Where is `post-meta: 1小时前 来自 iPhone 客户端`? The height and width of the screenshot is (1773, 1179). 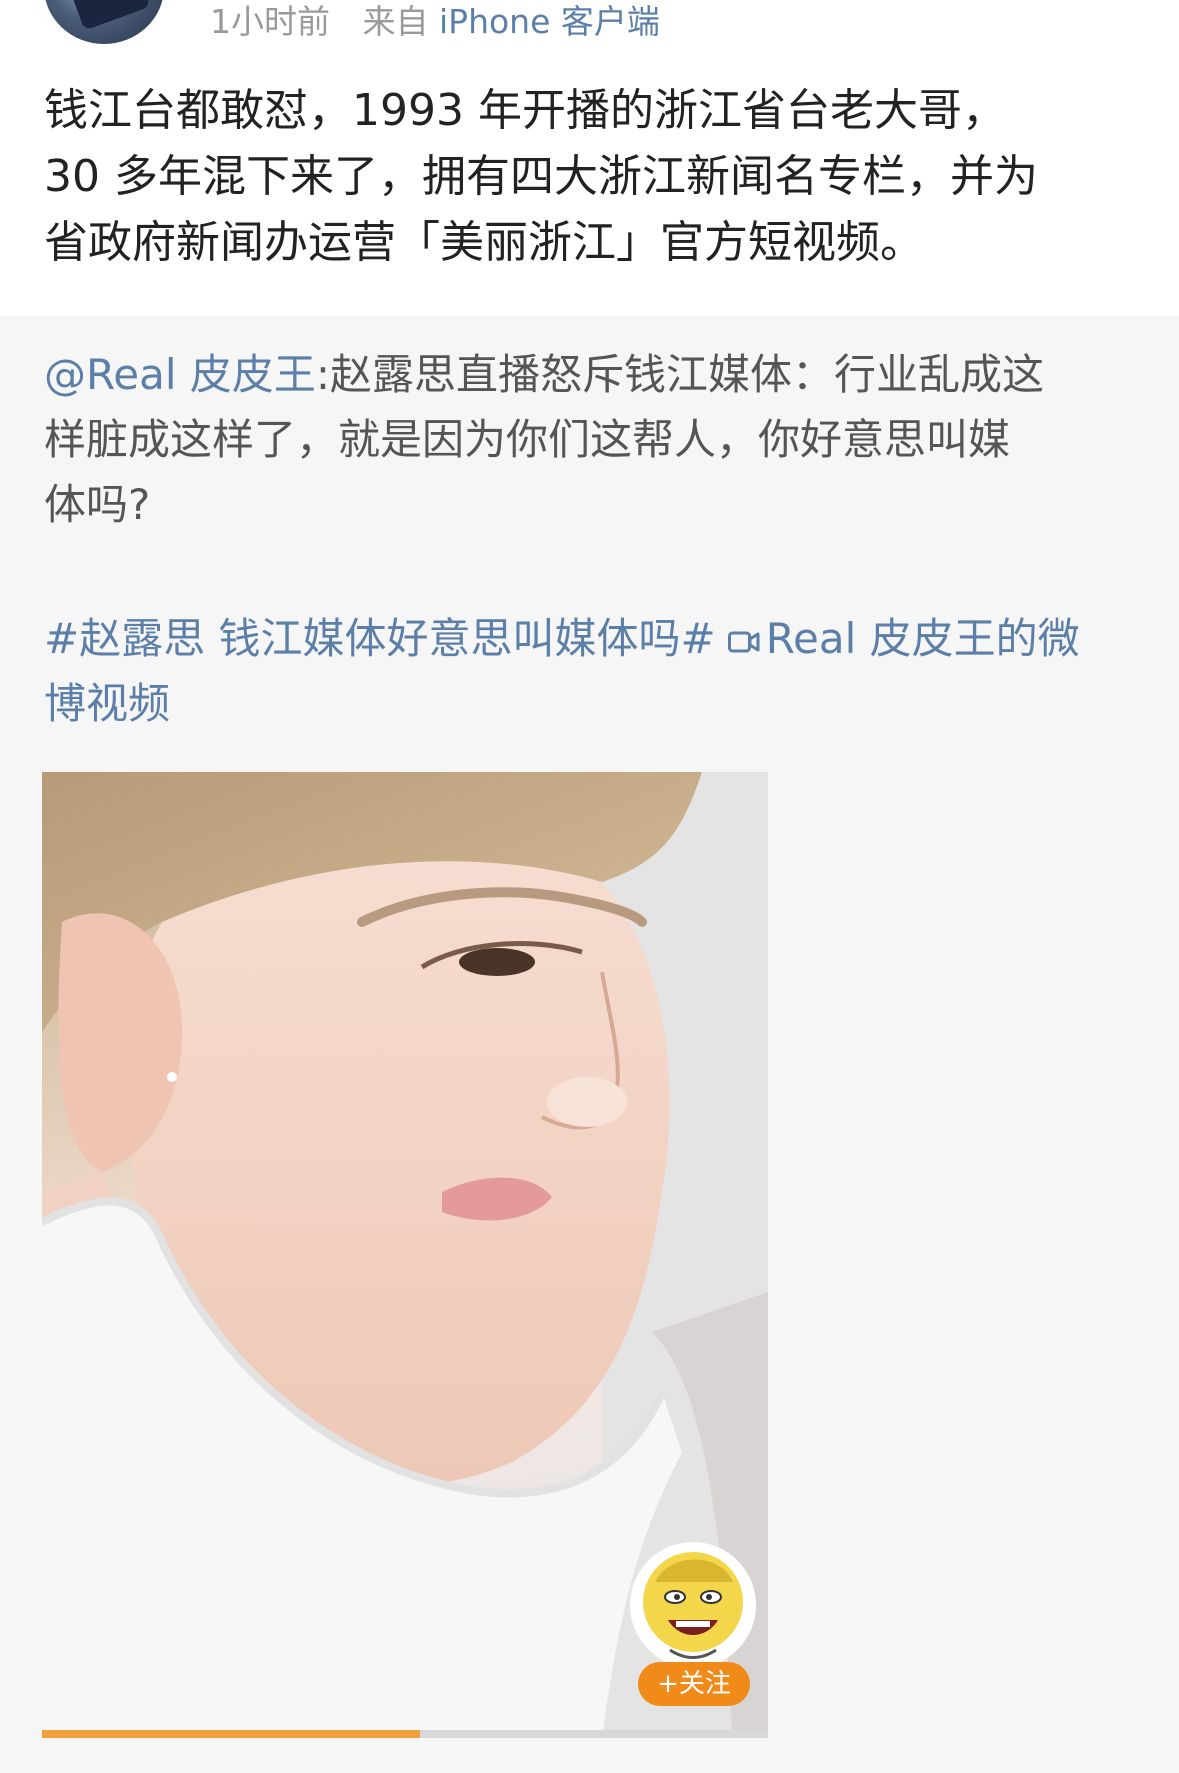 post-meta: 1小时前 来自 iPhone 客户端 is located at coordinates (435, 22).